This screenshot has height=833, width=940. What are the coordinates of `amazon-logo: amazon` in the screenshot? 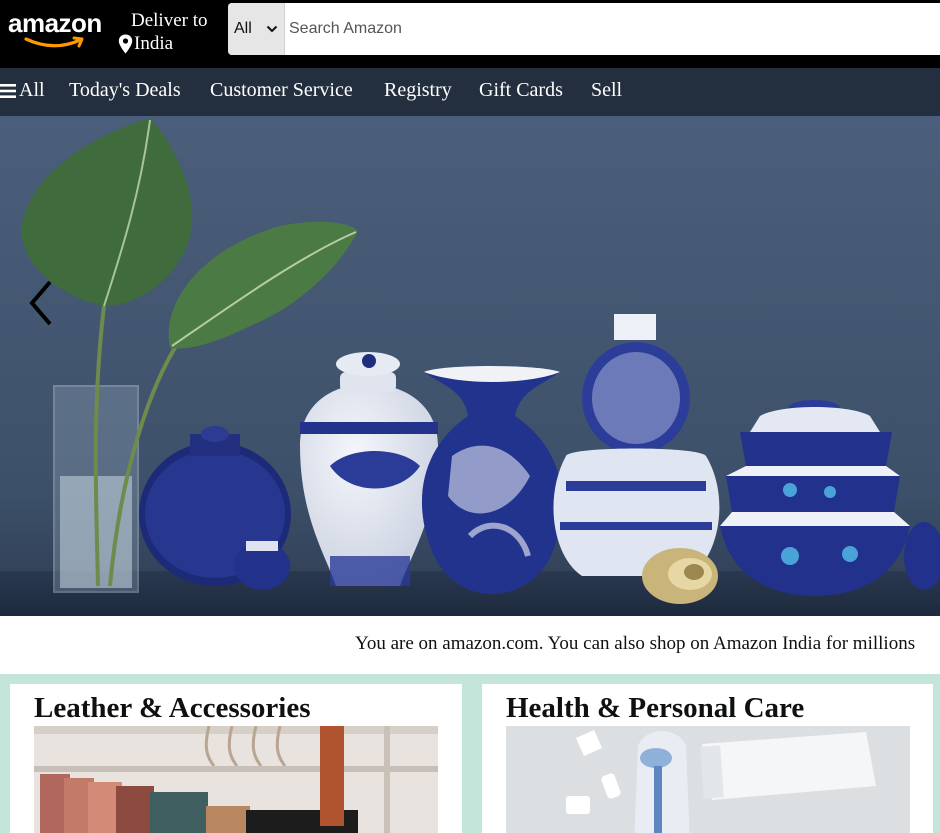 It's located at (58, 28).